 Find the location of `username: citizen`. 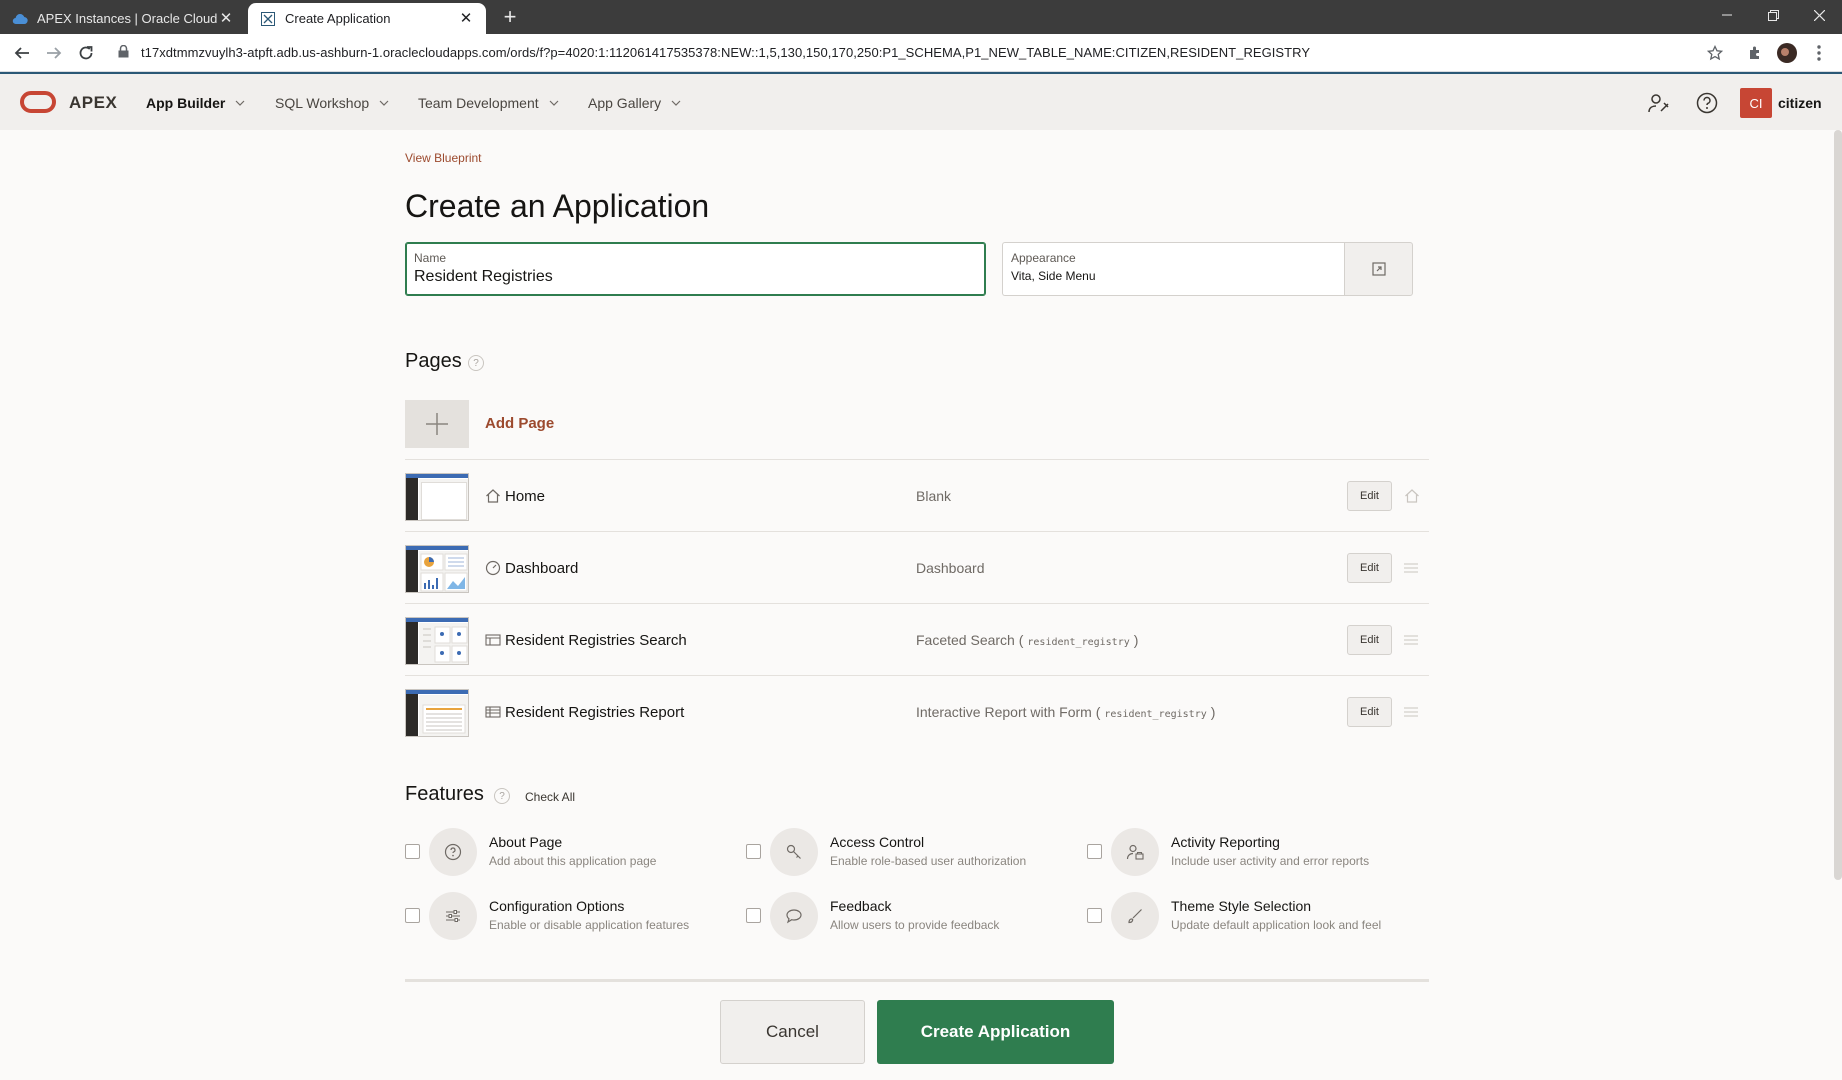

username: citizen is located at coordinates (1800, 103).